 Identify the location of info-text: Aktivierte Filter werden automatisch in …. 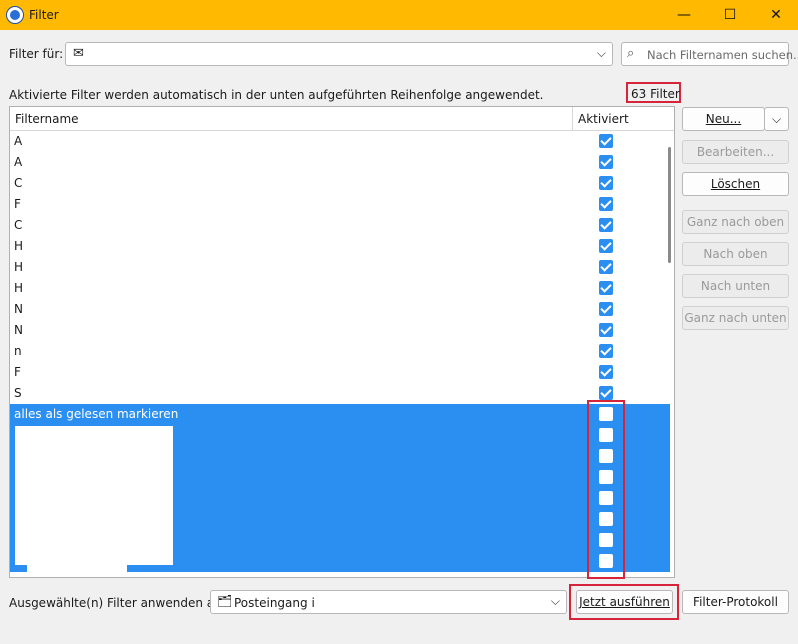
(276, 95).